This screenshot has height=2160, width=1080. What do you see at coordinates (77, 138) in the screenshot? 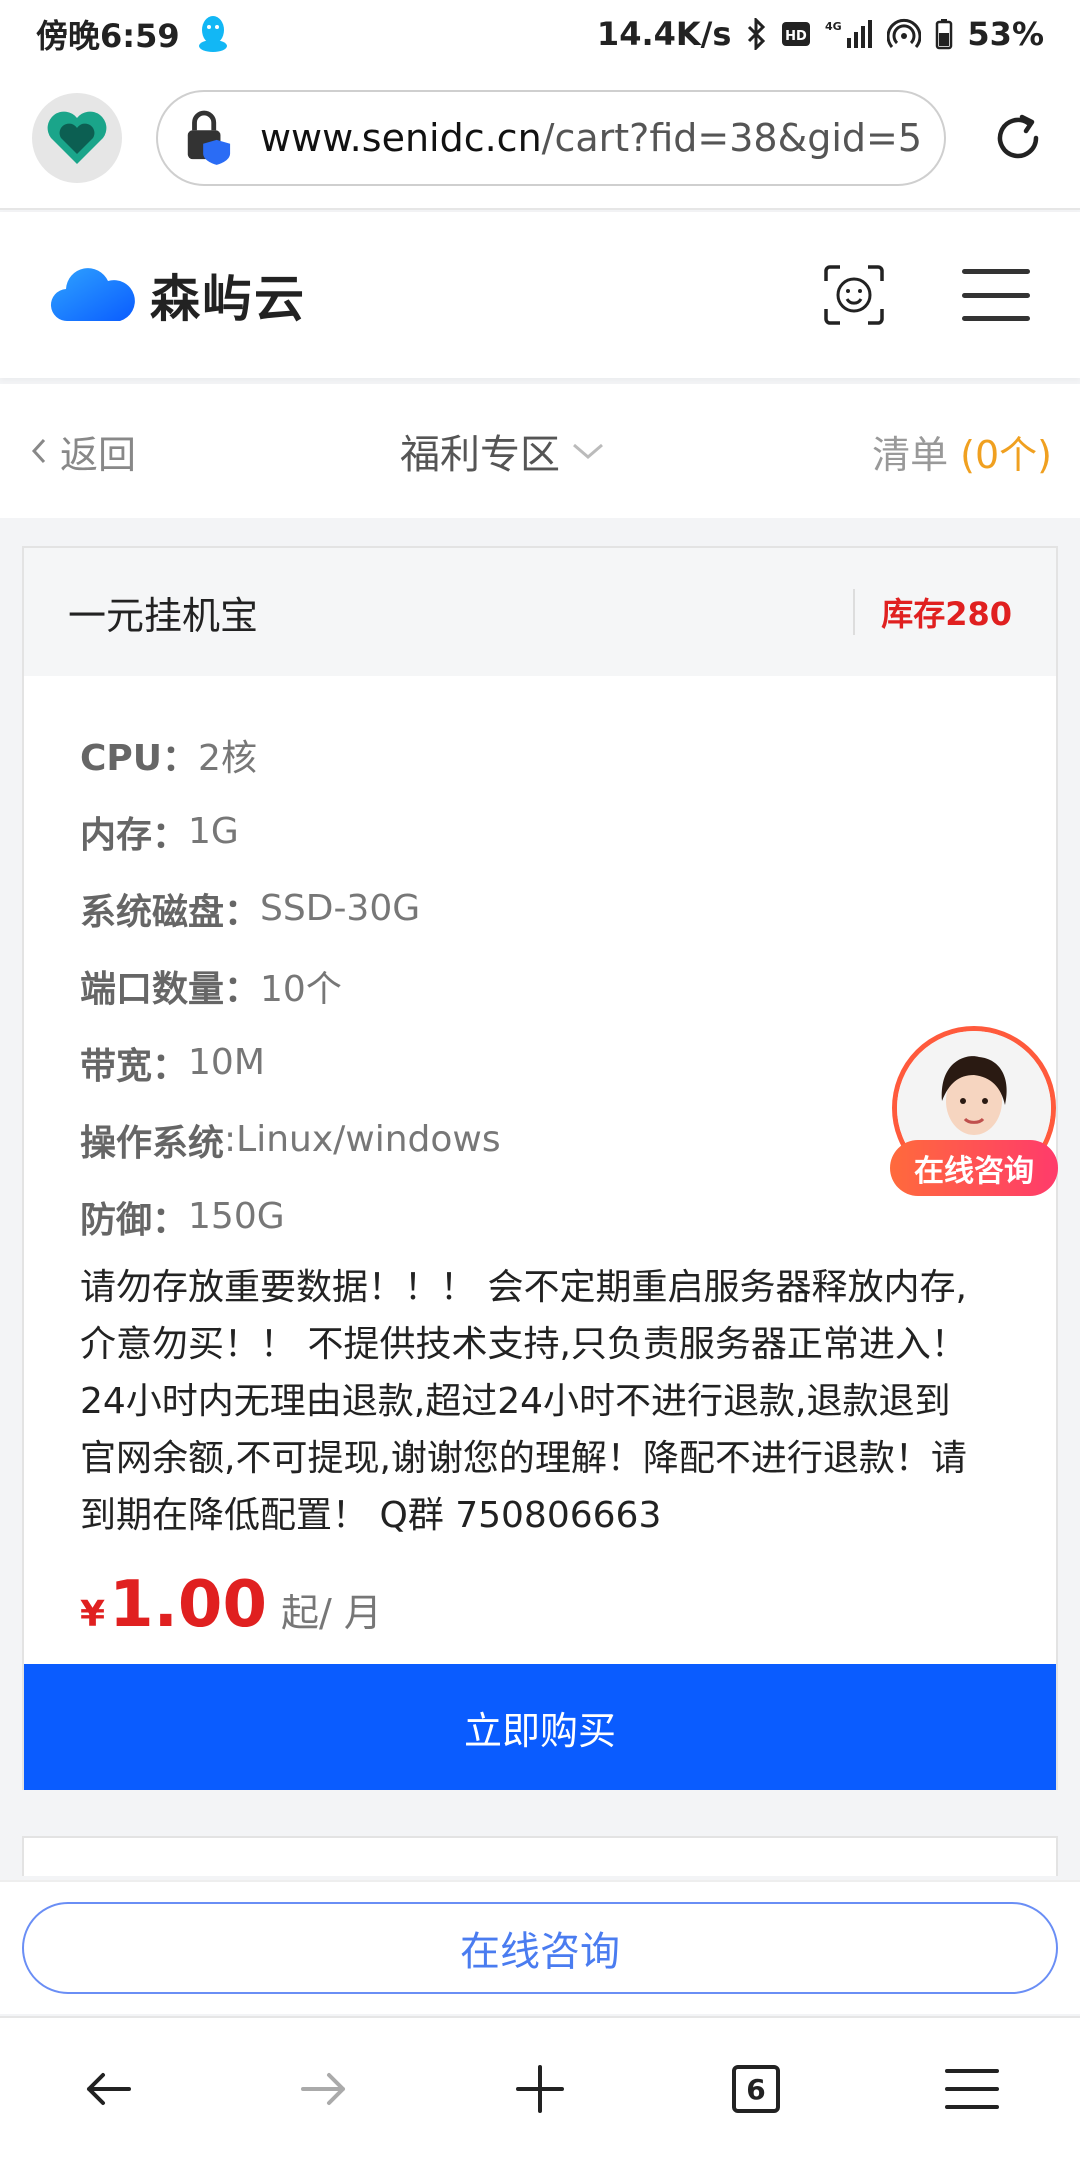
I see `site-shield-icon` at bounding box center [77, 138].